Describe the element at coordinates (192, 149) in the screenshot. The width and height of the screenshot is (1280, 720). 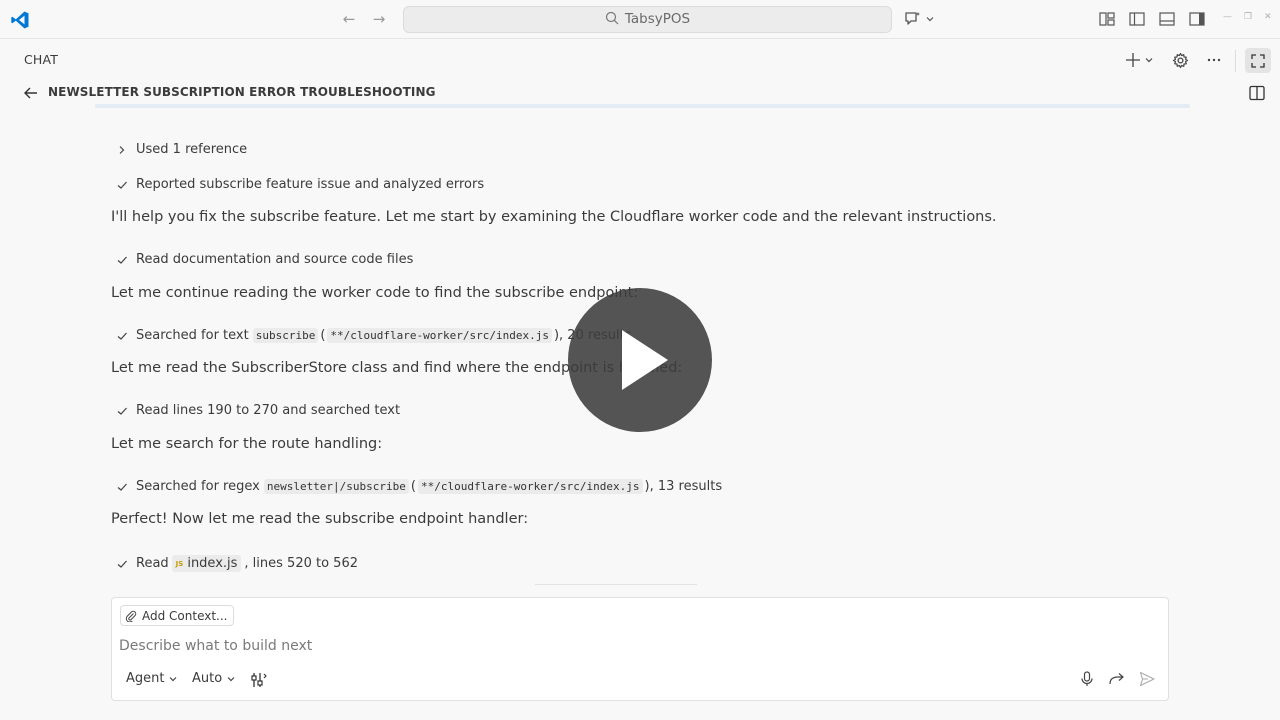
I see `used-reference-label: Used 1 reference` at that location.